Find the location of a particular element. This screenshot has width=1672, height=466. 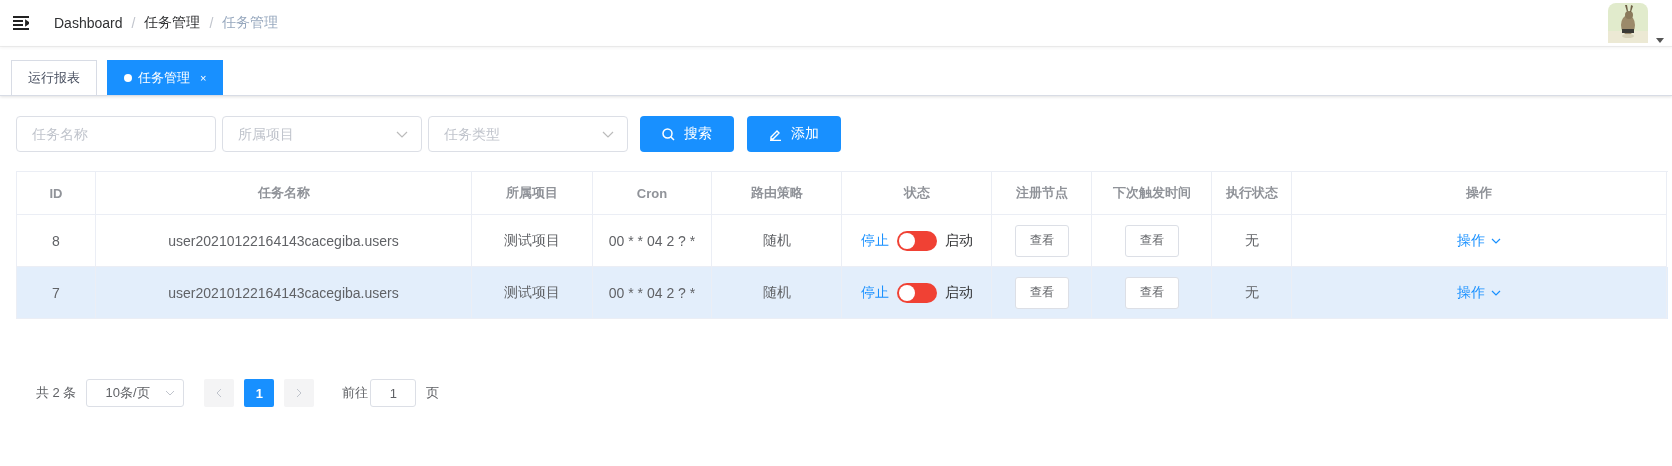

select-field: 所属项目 is located at coordinates (322, 134).